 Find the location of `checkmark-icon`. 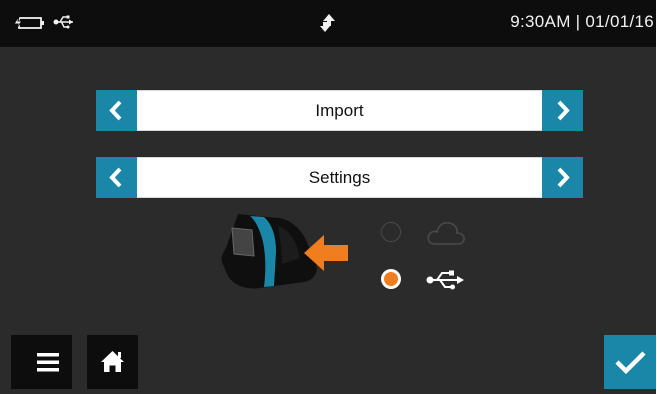

checkmark-icon is located at coordinates (630, 363).